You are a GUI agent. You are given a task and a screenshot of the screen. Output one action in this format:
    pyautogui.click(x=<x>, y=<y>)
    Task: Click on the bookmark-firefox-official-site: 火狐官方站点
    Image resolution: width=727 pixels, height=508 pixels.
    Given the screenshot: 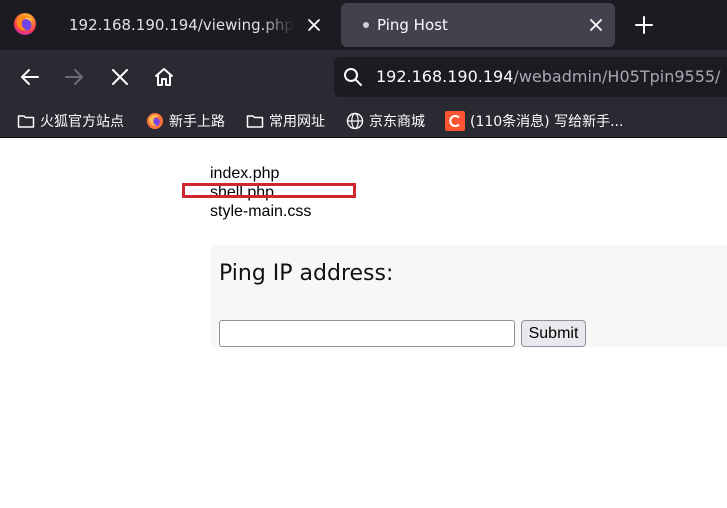 What is the action you would take?
    pyautogui.click(x=70, y=121)
    